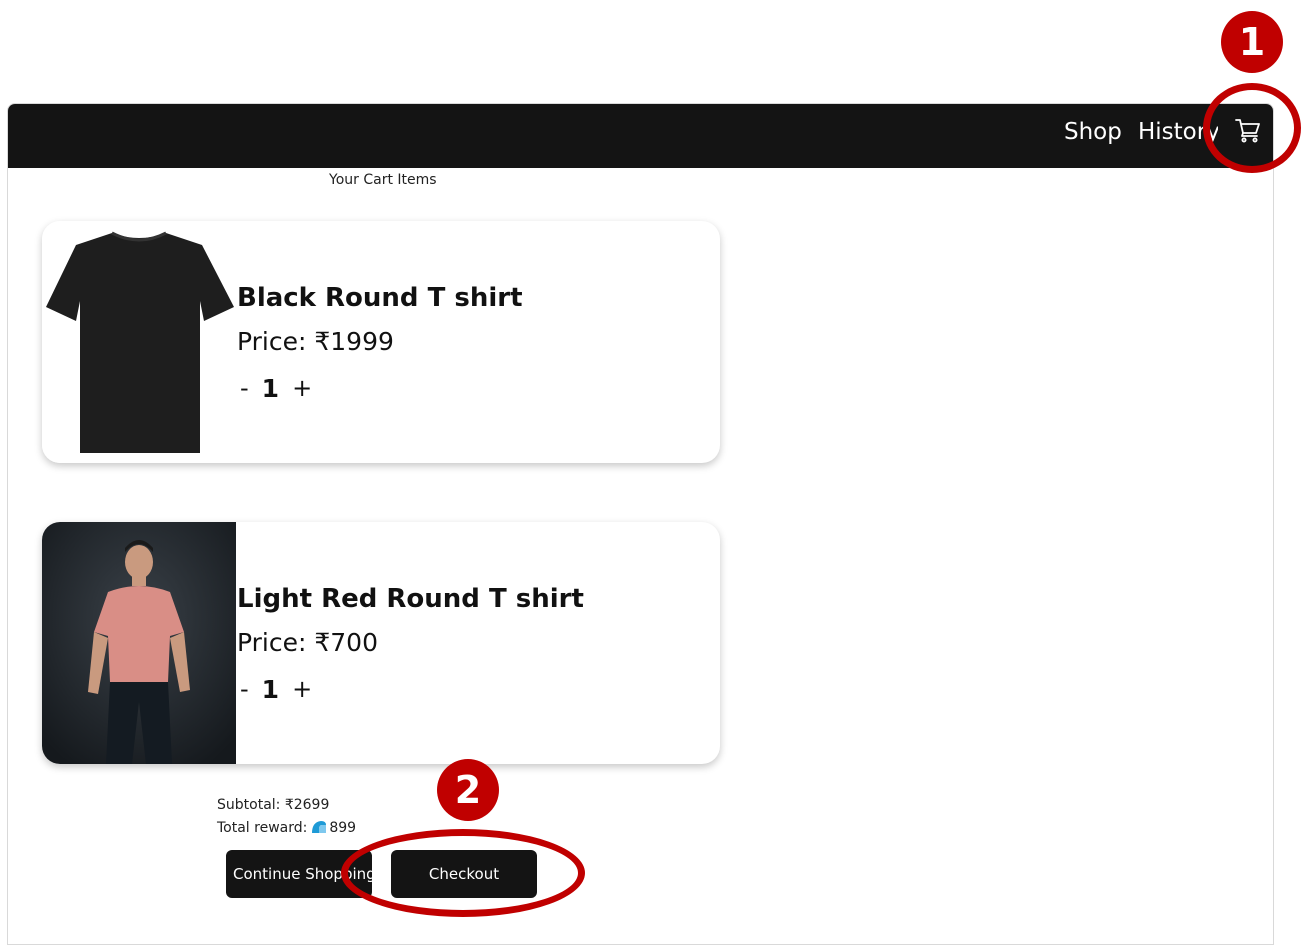 This screenshot has height=945, width=1308. I want to click on product-price: Price: ₹700, so click(307, 642).